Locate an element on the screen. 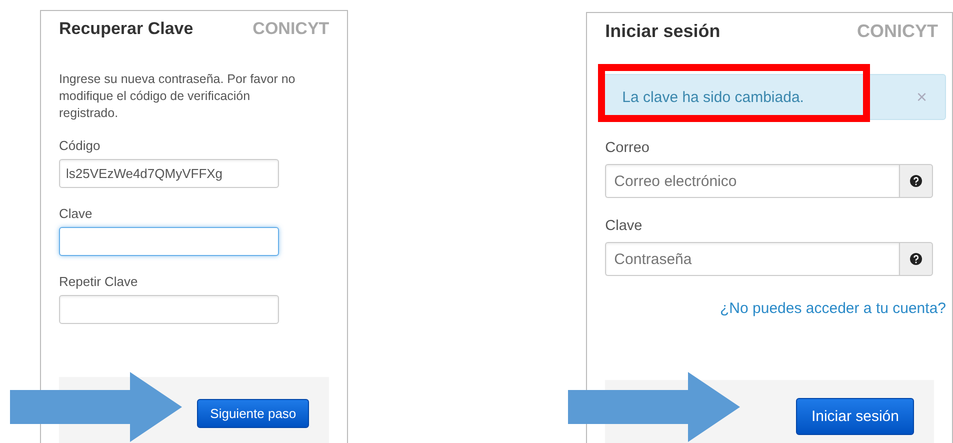 The image size is (953, 443). panel-title: Iniciar sesión is located at coordinates (662, 31).